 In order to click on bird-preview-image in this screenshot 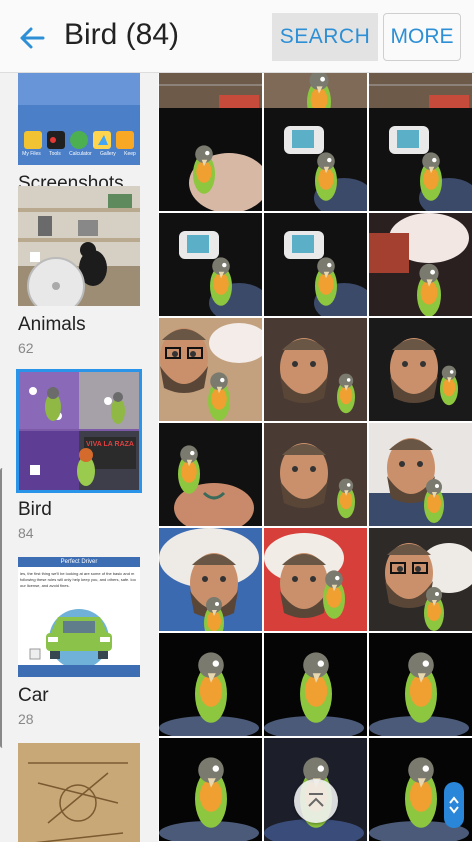, I will do `click(79, 431)`.